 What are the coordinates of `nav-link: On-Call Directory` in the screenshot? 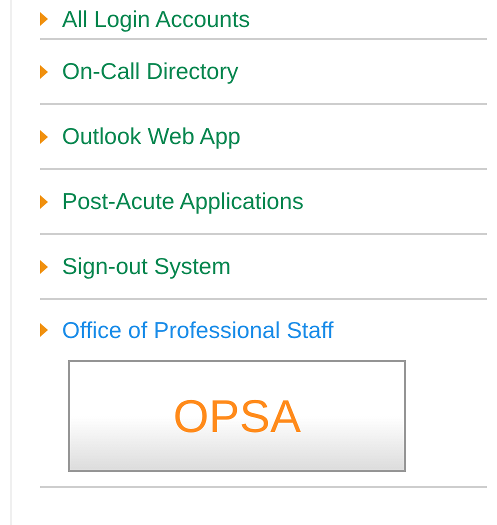 It's located at (150, 71).